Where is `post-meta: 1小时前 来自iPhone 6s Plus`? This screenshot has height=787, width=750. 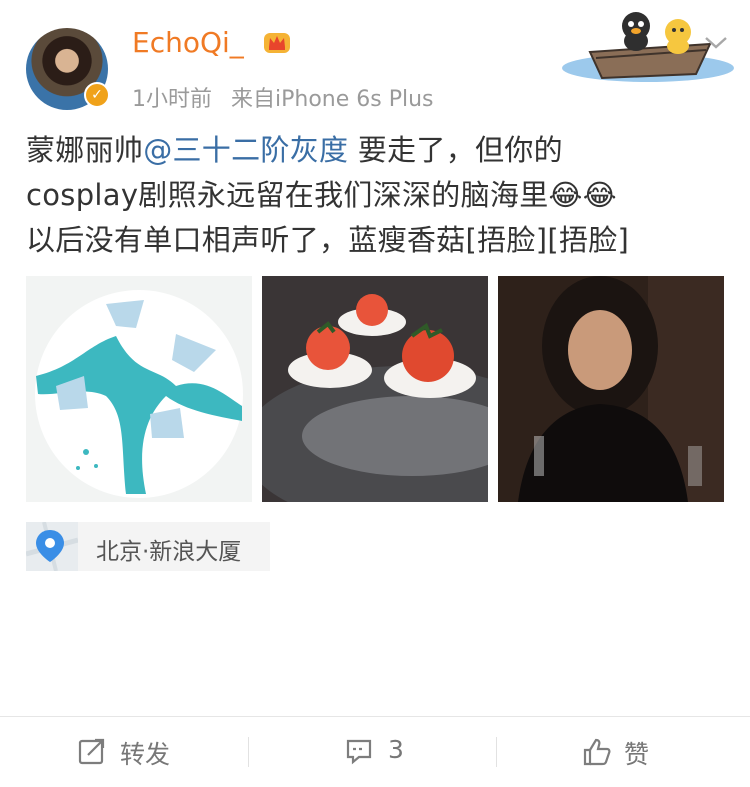 post-meta: 1小时前 来自iPhone 6s Plus is located at coordinates (289, 97).